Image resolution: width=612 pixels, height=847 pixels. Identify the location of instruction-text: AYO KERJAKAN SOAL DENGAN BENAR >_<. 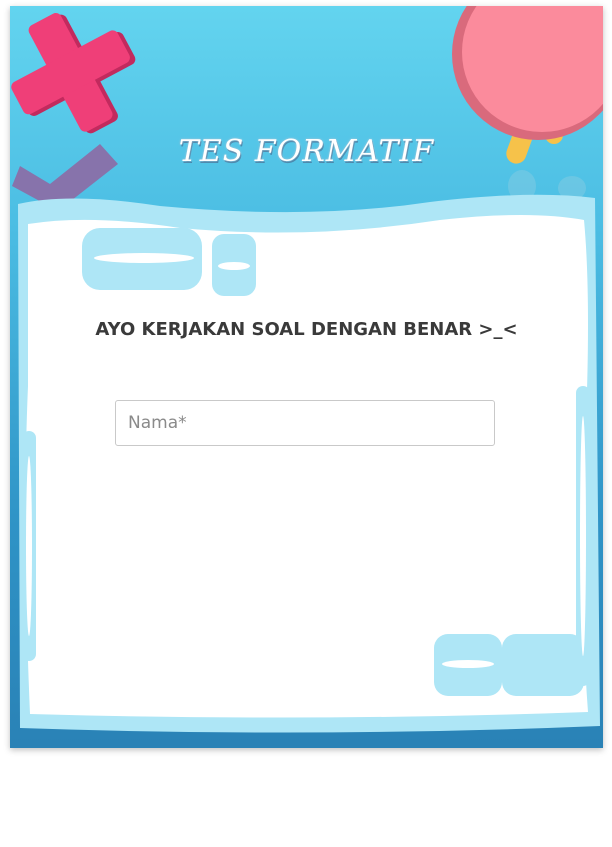
(306, 329).